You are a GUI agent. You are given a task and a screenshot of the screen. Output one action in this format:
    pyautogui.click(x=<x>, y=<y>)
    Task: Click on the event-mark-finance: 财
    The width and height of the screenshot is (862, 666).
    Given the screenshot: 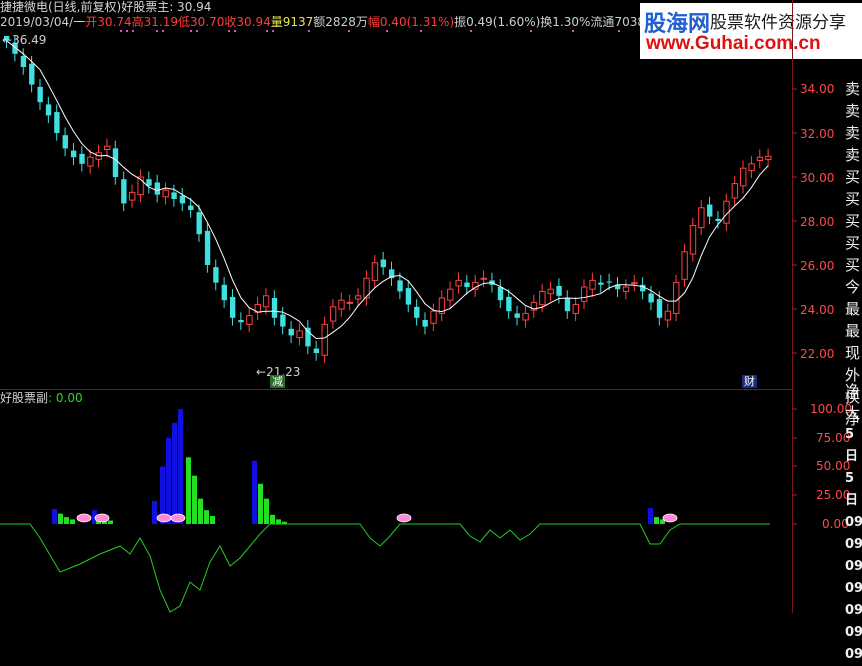 What is the action you would take?
    pyautogui.click(x=749, y=381)
    